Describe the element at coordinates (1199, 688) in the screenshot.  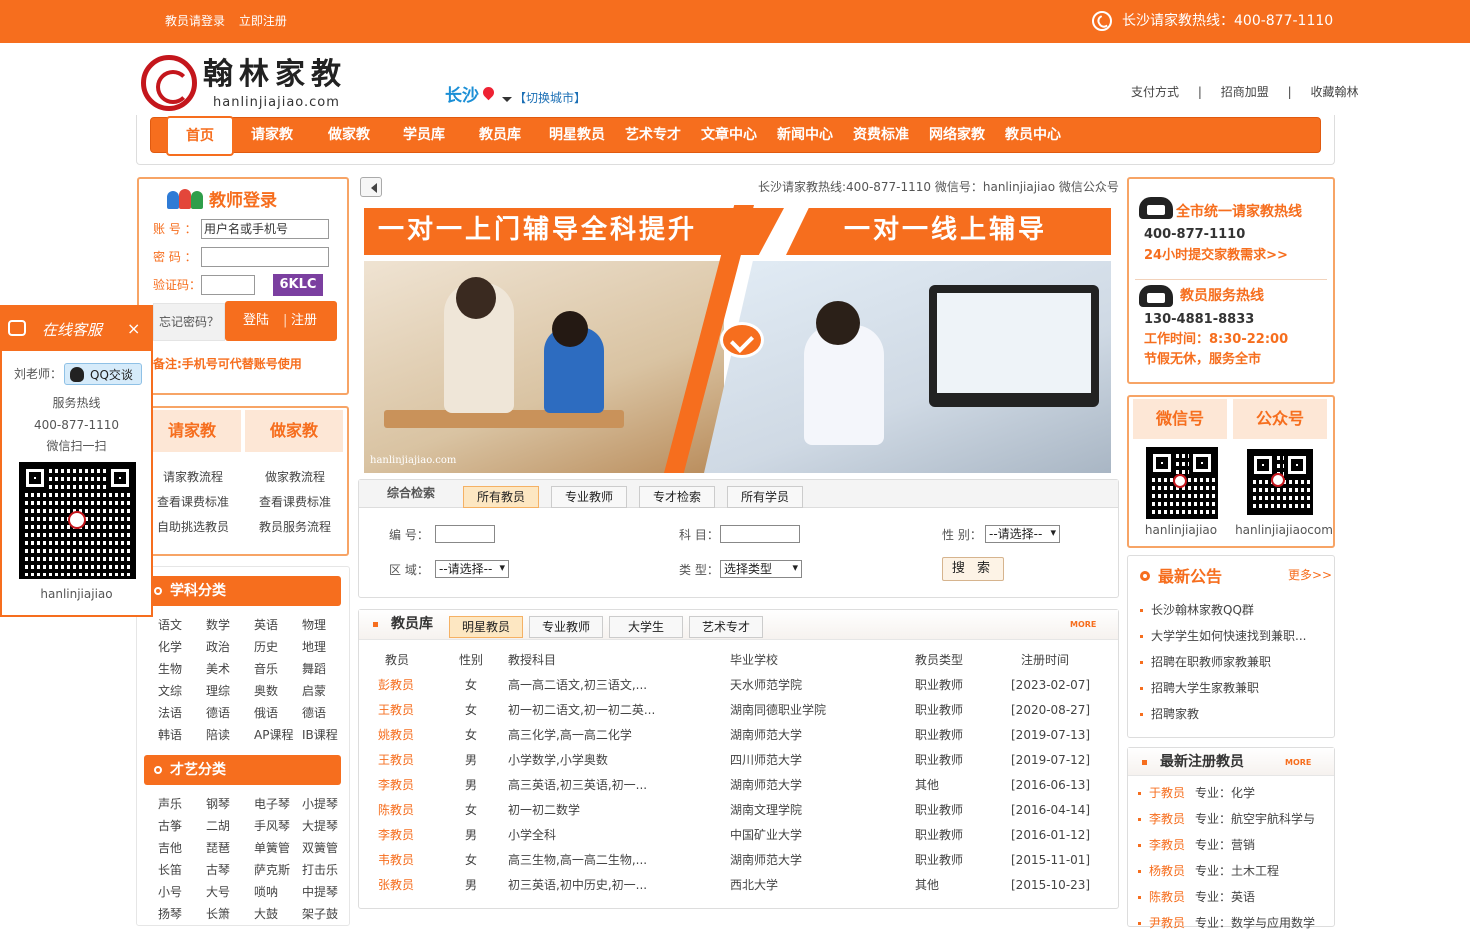
I see `announcement-item: 招聘大学生家教兼职` at that location.